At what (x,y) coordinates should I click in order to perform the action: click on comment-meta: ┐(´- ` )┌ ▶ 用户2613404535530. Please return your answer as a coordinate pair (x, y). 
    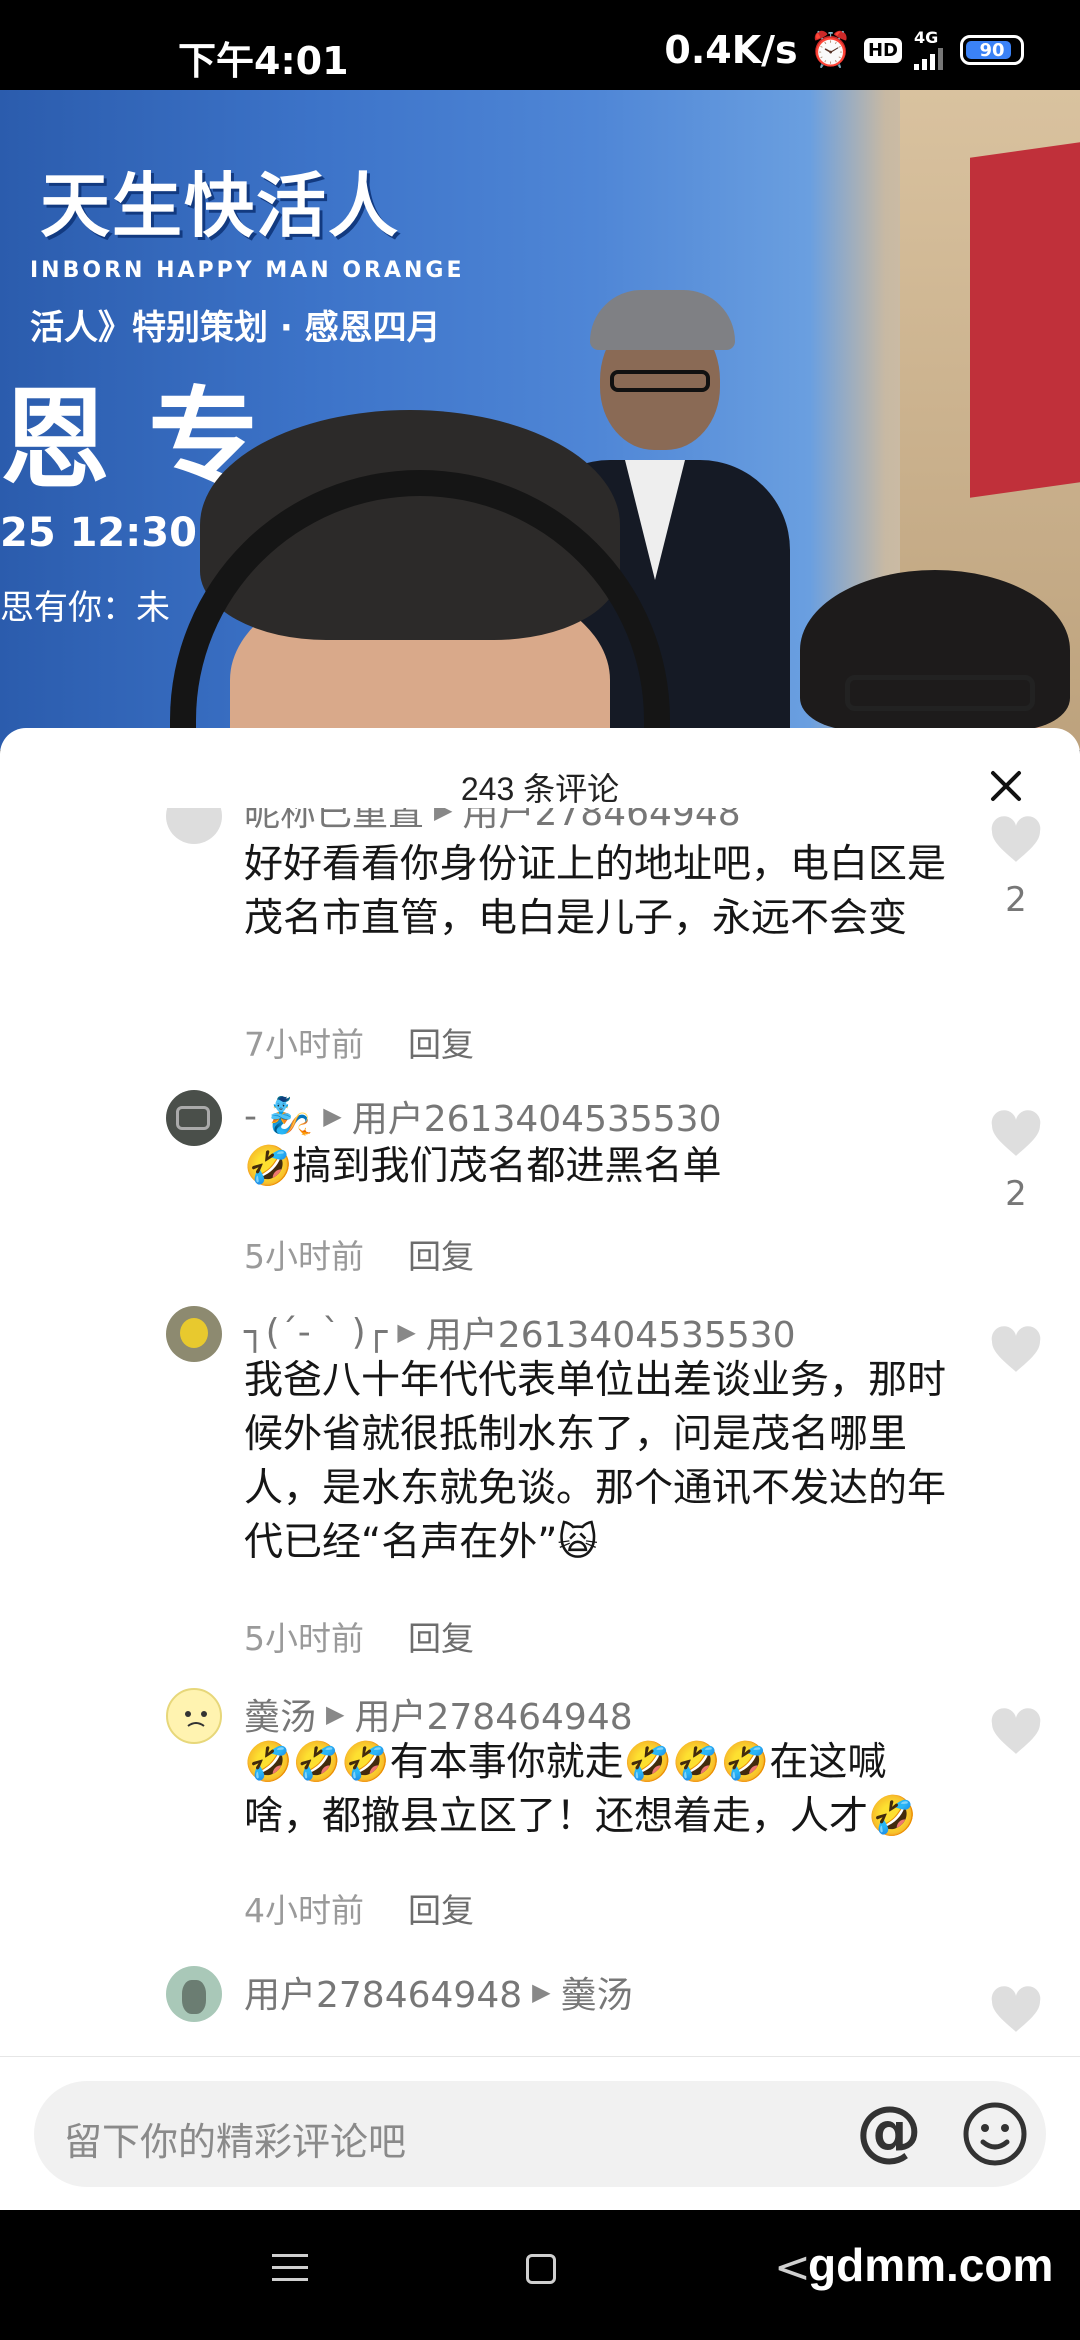
    Looking at the image, I should click on (520, 1332).